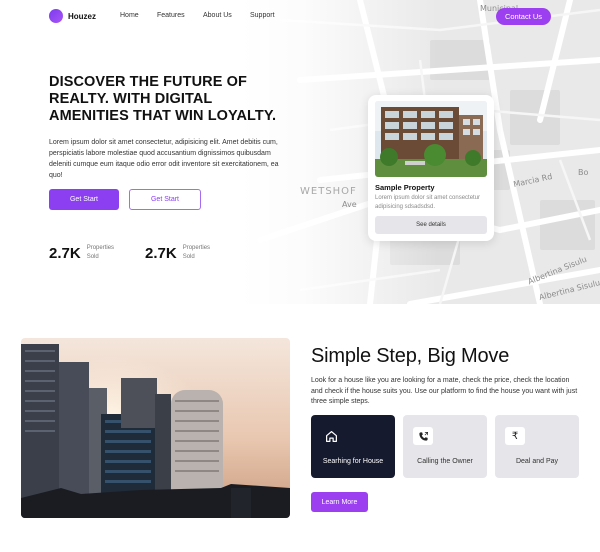 Image resolution: width=600 pixels, height=552 pixels. What do you see at coordinates (445, 446) in the screenshot?
I see `step-card-calling: Calling the Owner` at bounding box center [445, 446].